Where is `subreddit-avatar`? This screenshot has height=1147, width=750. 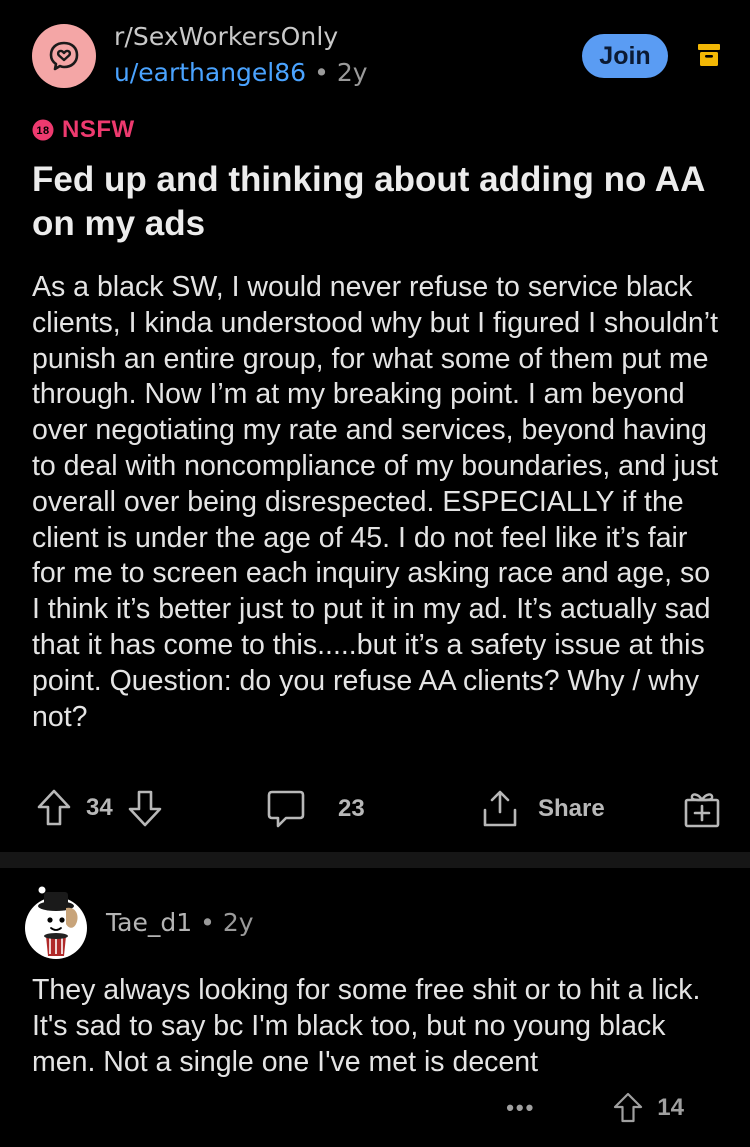
subreddit-avatar is located at coordinates (64, 56).